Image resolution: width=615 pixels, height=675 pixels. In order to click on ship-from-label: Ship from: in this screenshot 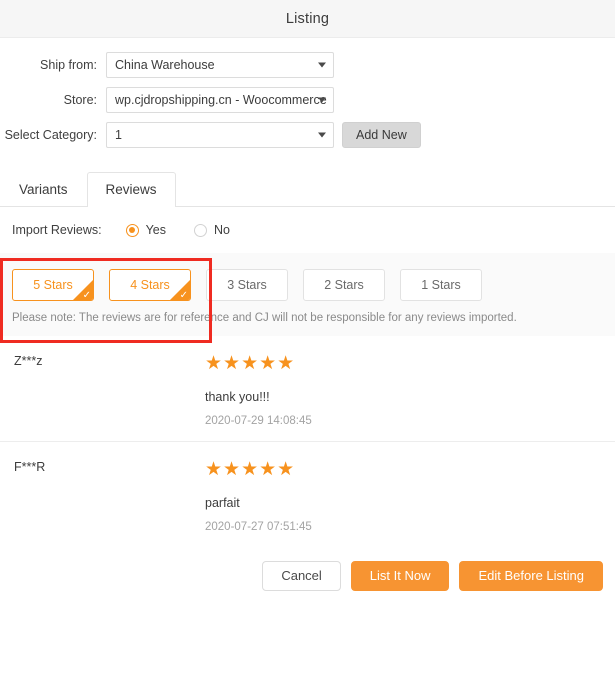, I will do `click(68, 65)`.